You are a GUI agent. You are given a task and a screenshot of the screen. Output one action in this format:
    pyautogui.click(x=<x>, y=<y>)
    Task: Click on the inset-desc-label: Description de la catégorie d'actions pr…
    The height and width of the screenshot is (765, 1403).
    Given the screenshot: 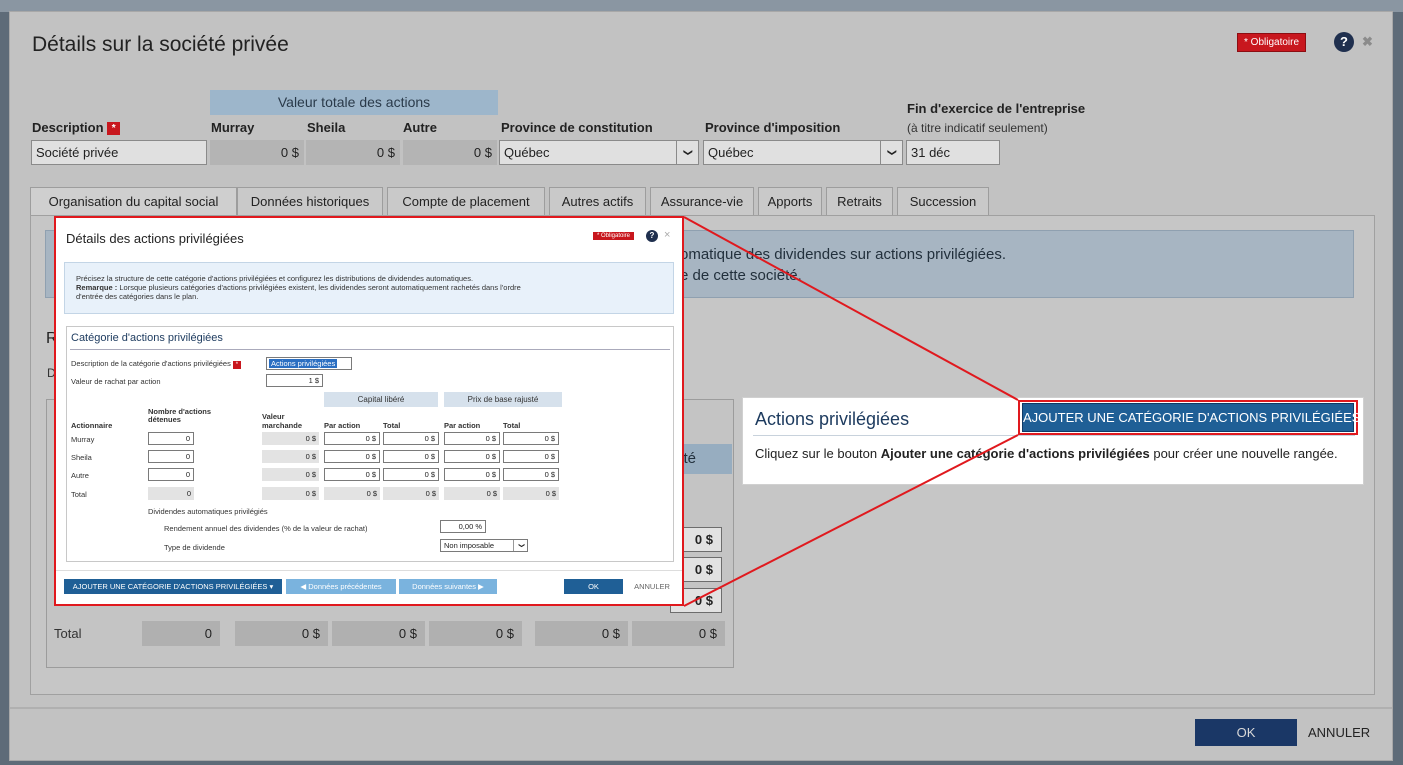 What is the action you would take?
    pyautogui.click(x=156, y=364)
    